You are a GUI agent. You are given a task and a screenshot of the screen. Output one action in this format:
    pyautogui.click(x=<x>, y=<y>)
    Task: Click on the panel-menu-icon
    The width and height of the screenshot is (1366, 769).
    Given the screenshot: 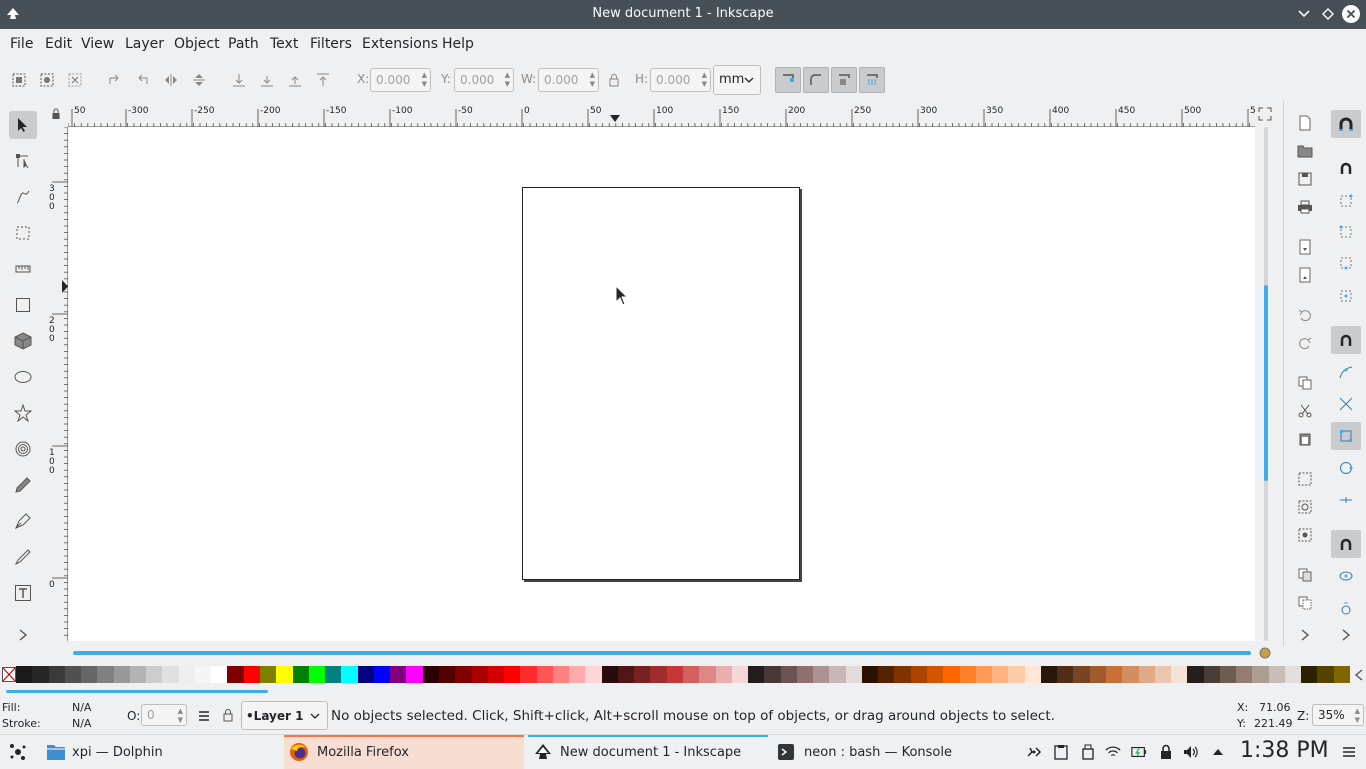 What is the action you would take?
    pyautogui.click(x=1349, y=752)
    